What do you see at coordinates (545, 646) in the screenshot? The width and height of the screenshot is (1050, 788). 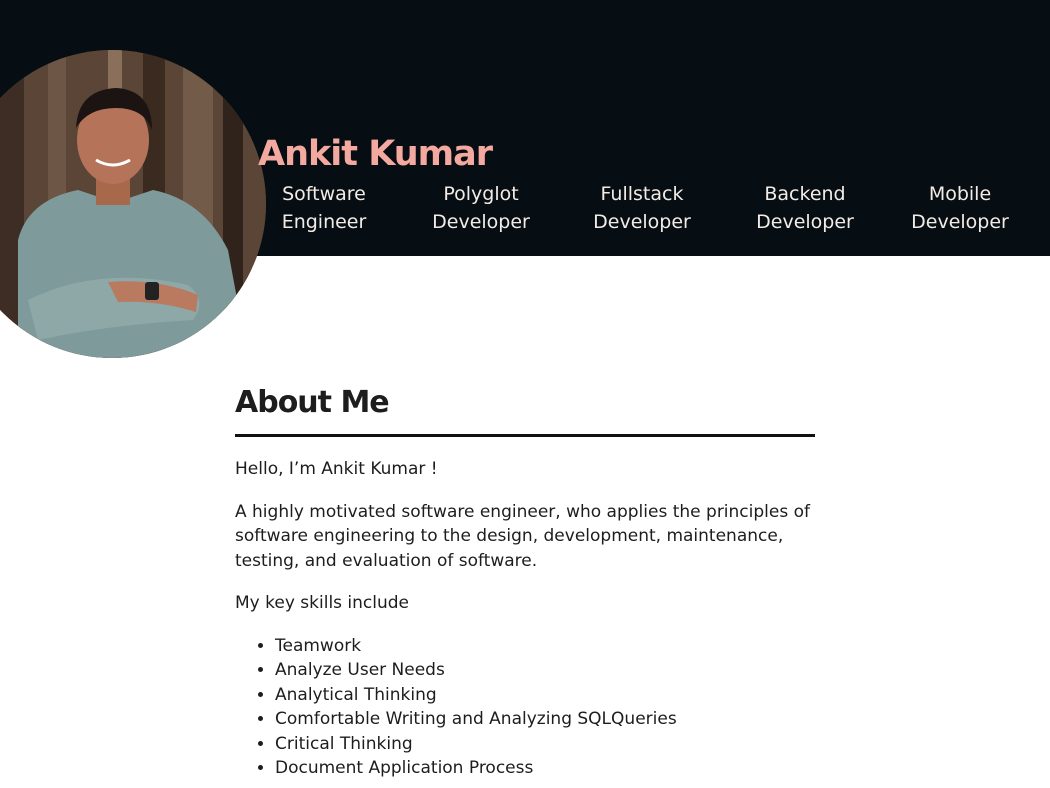 I see `skill-item: Teamwork` at bounding box center [545, 646].